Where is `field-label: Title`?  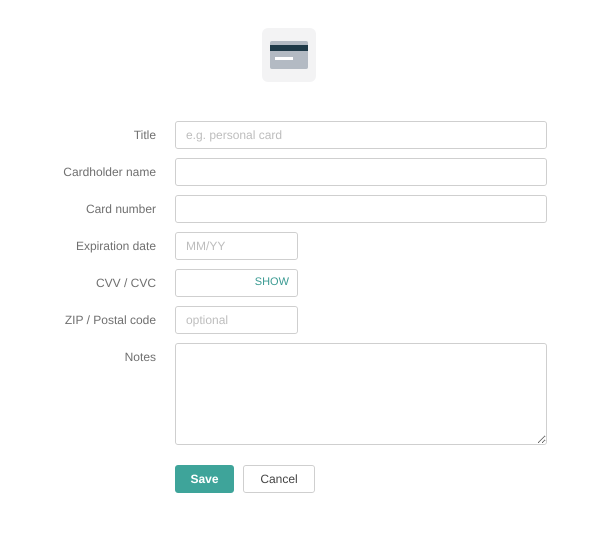
field-label: Title is located at coordinates (144, 135).